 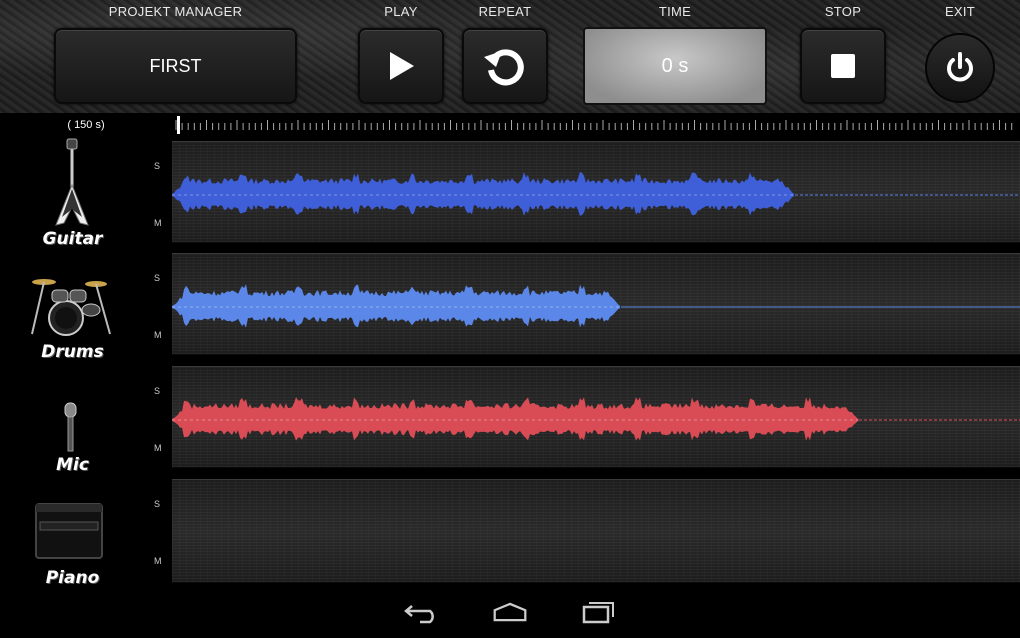 I want to click on instrument-guitar: Guitar, so click(x=72, y=193).